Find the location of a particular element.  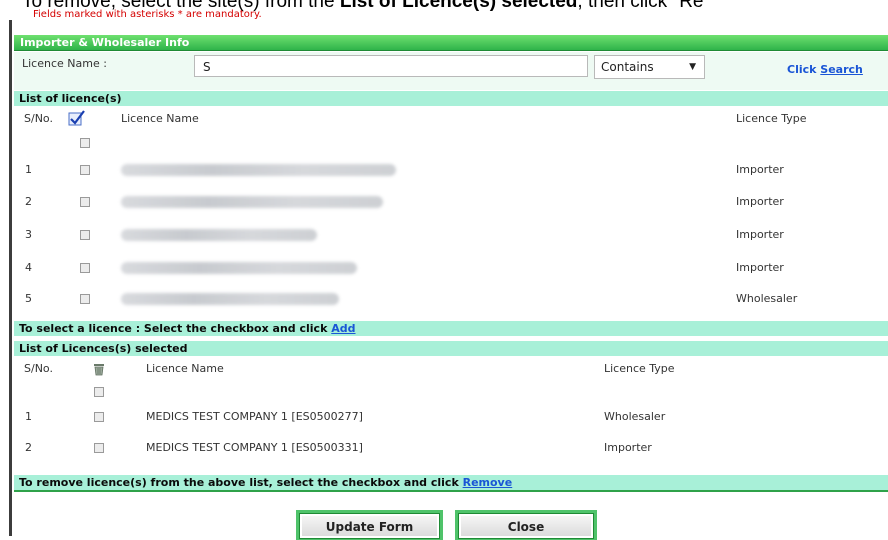

trash-icon is located at coordinates (99, 368).